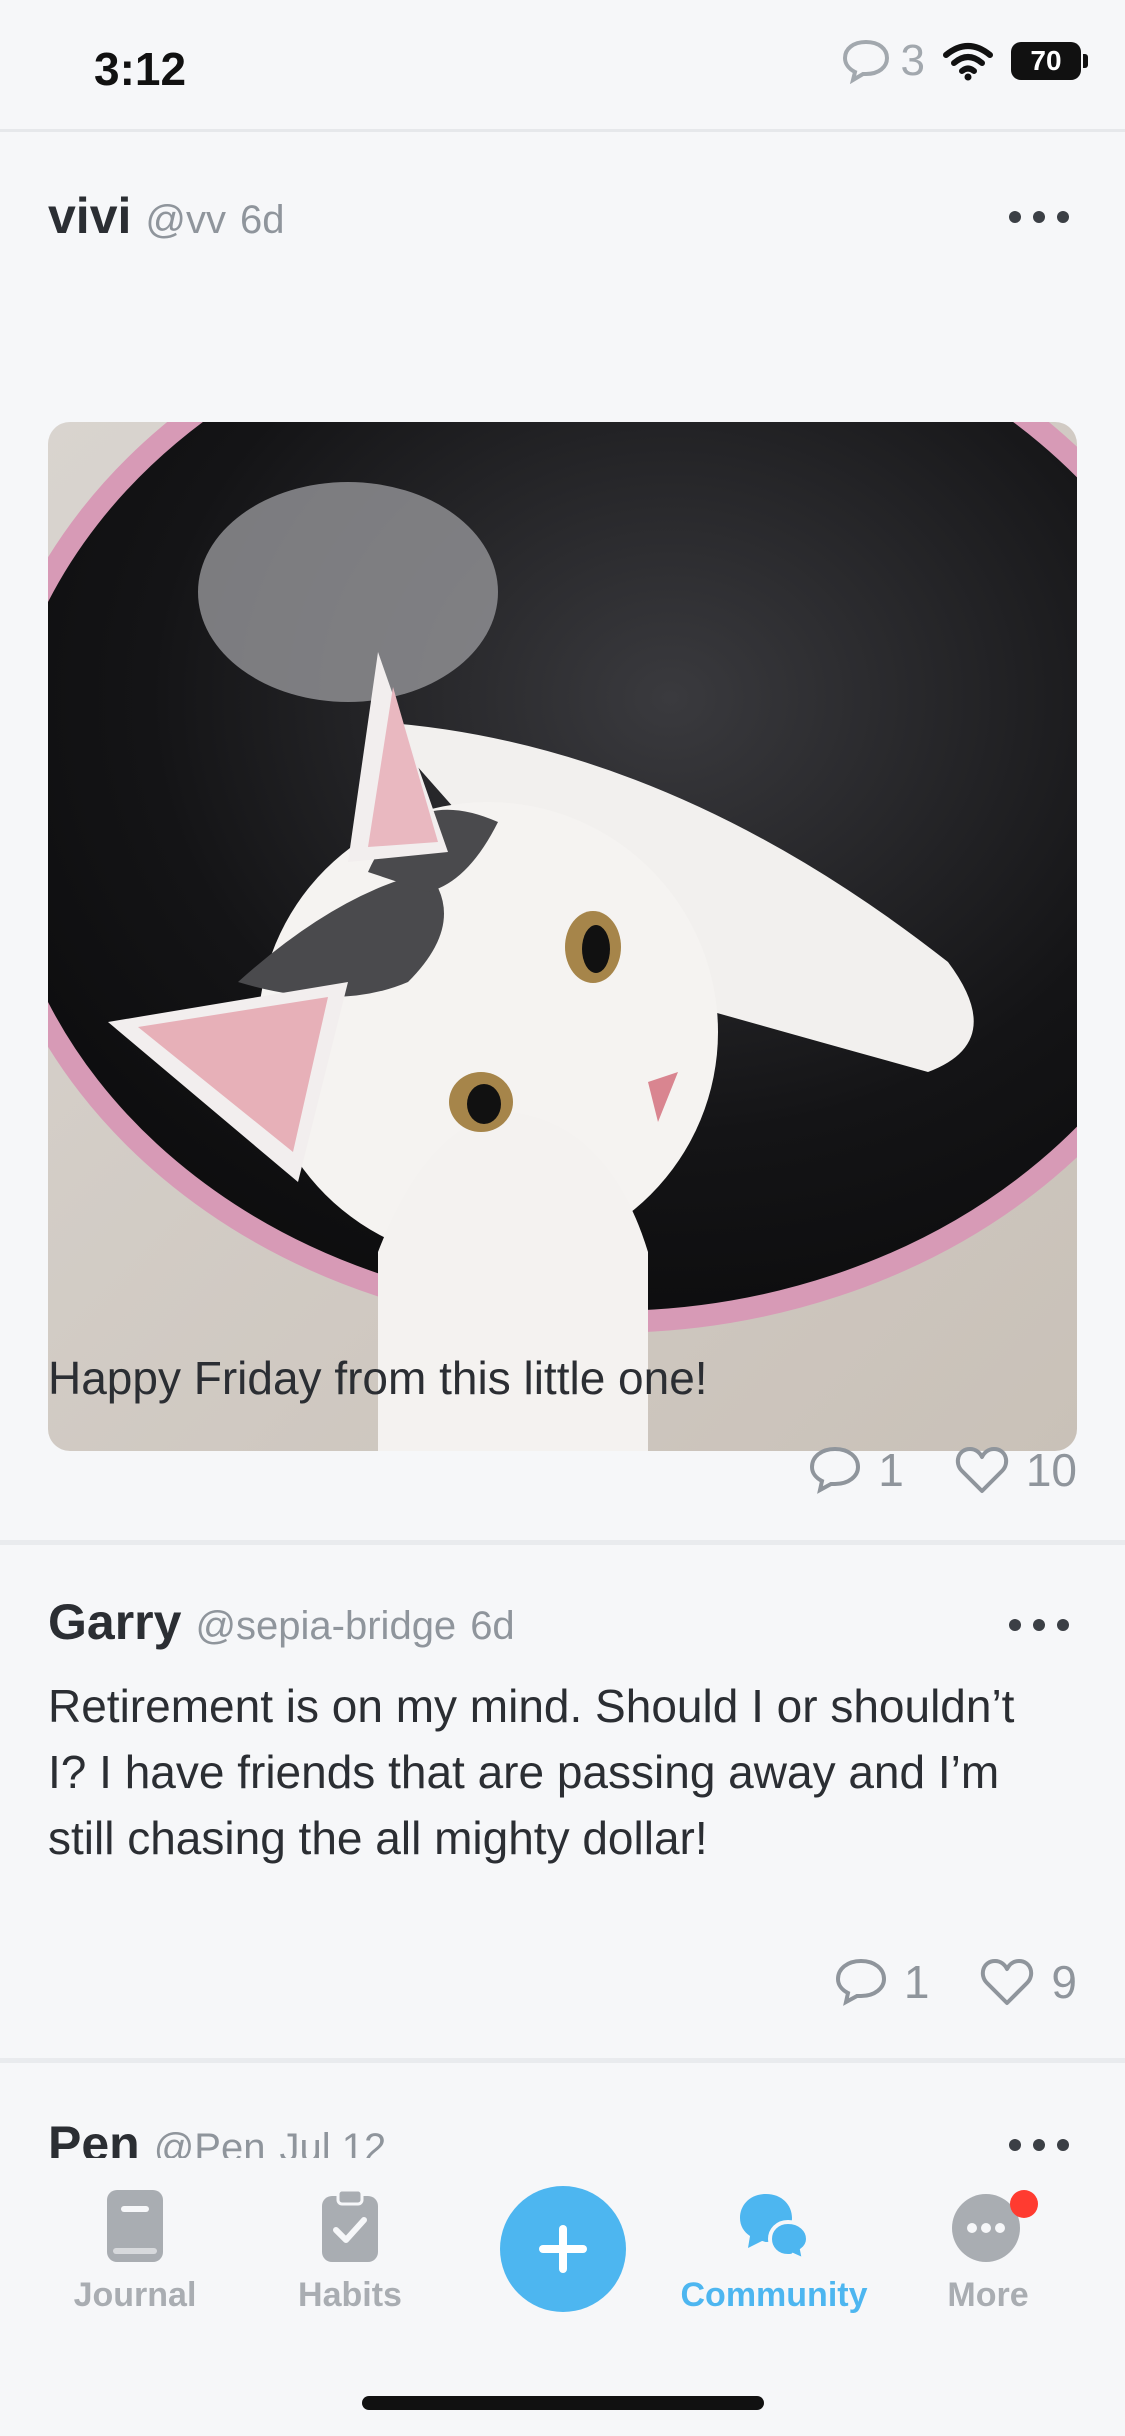 The height and width of the screenshot is (2436, 1125). What do you see at coordinates (562, 2110) in the screenshot?
I see `post-card: Pen @Pen Jul 12` at bounding box center [562, 2110].